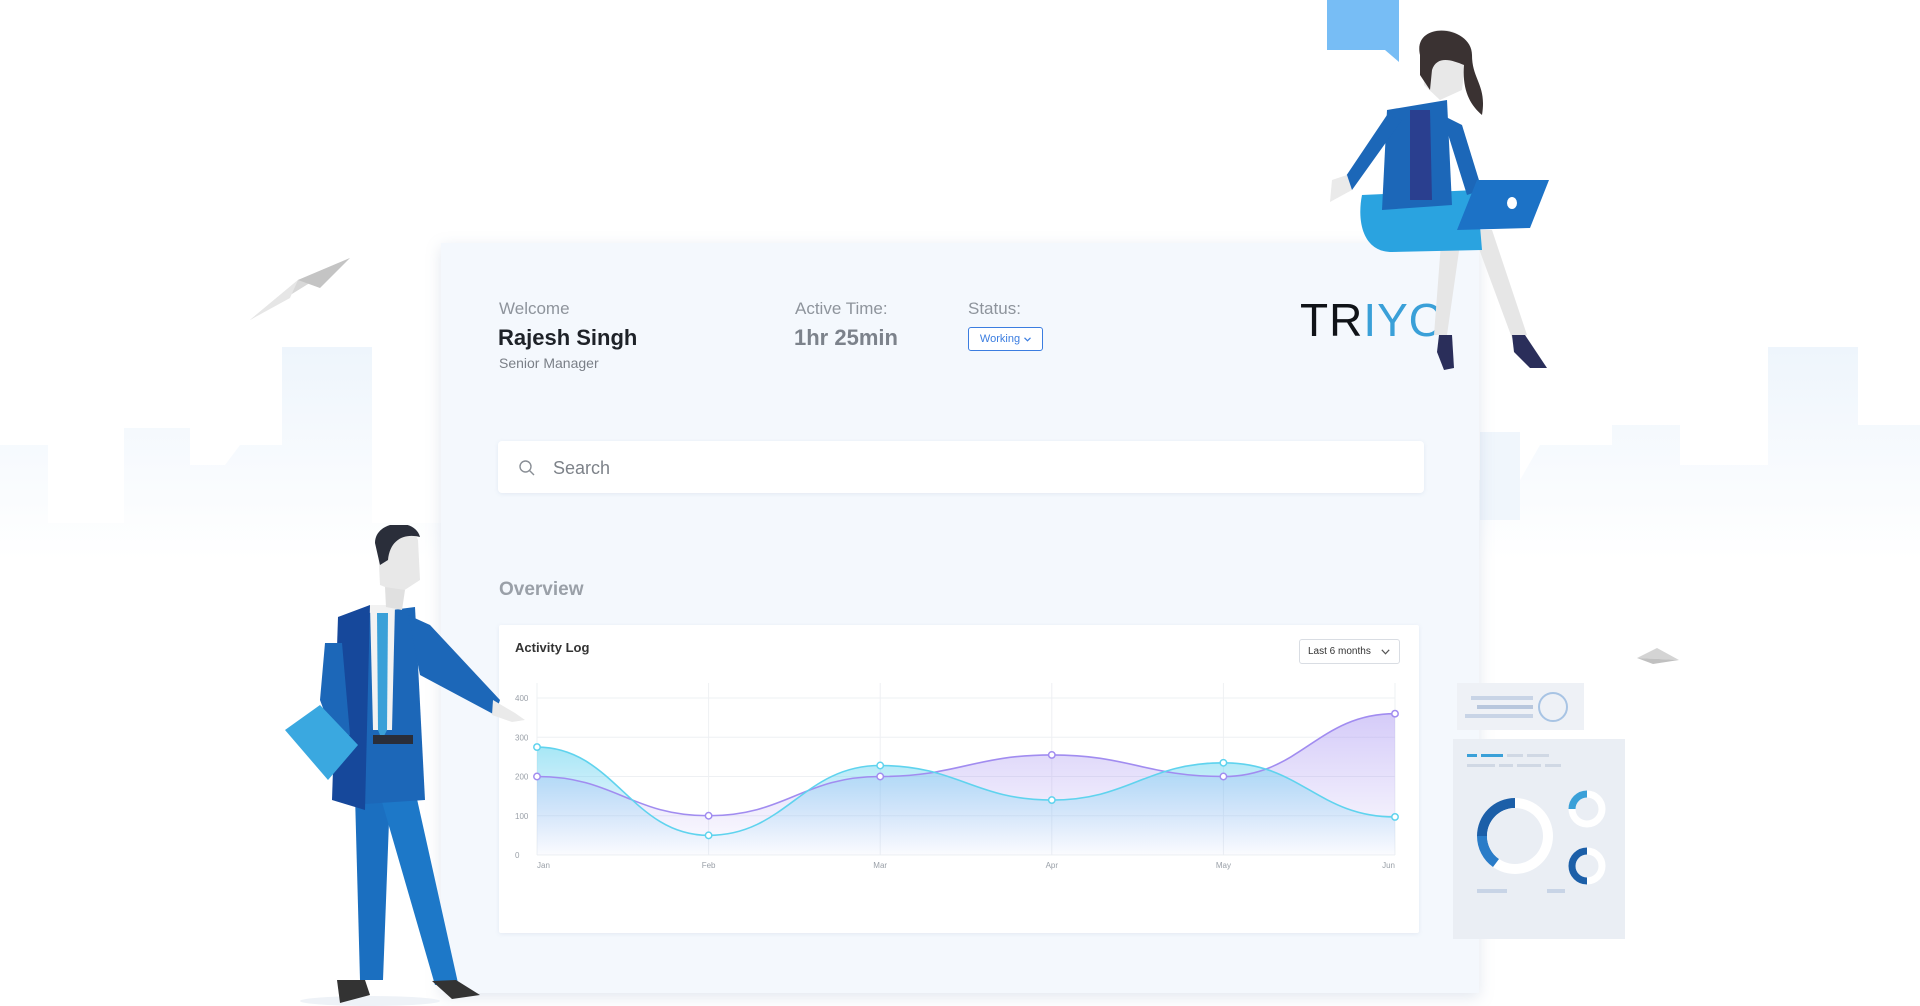  Describe the element at coordinates (549, 363) in the screenshot. I see `user-role: Senior Manager` at that location.